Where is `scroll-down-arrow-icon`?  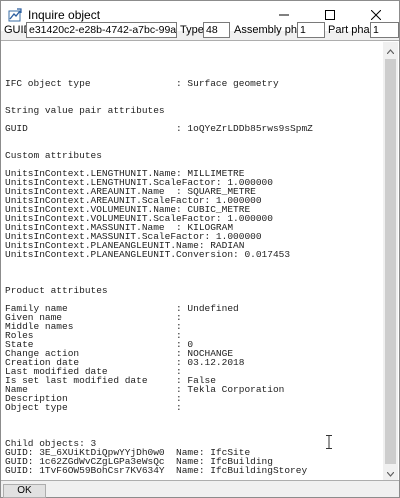 scroll-down-arrow-icon is located at coordinates (390, 473).